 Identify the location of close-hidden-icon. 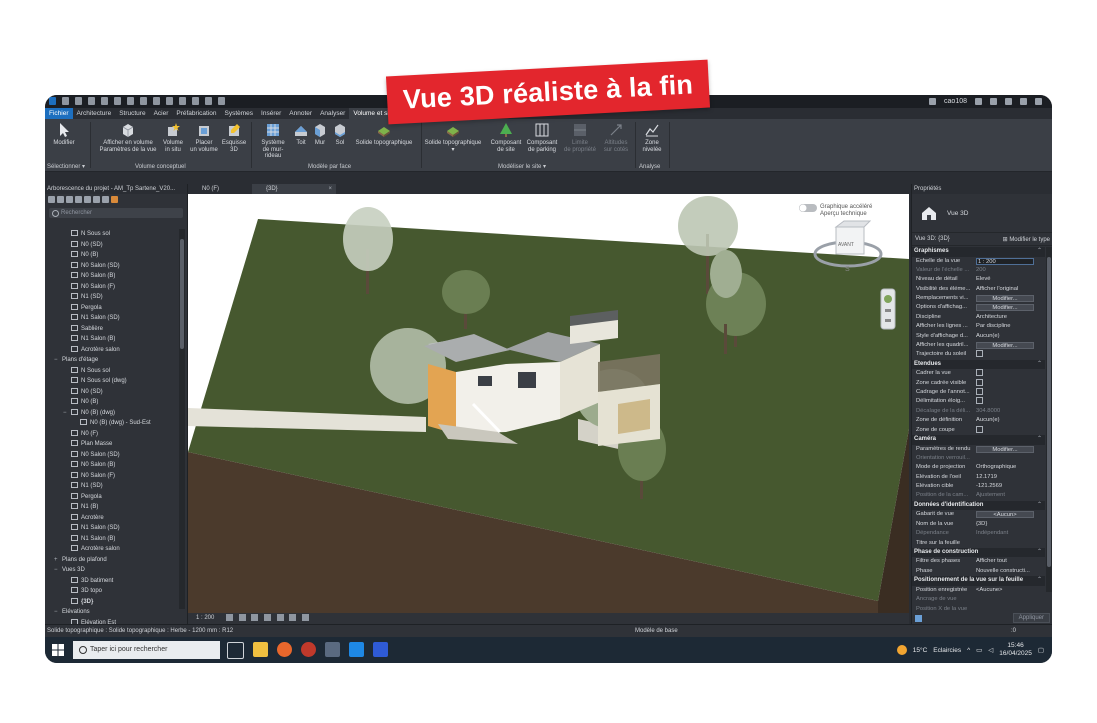
(208, 101).